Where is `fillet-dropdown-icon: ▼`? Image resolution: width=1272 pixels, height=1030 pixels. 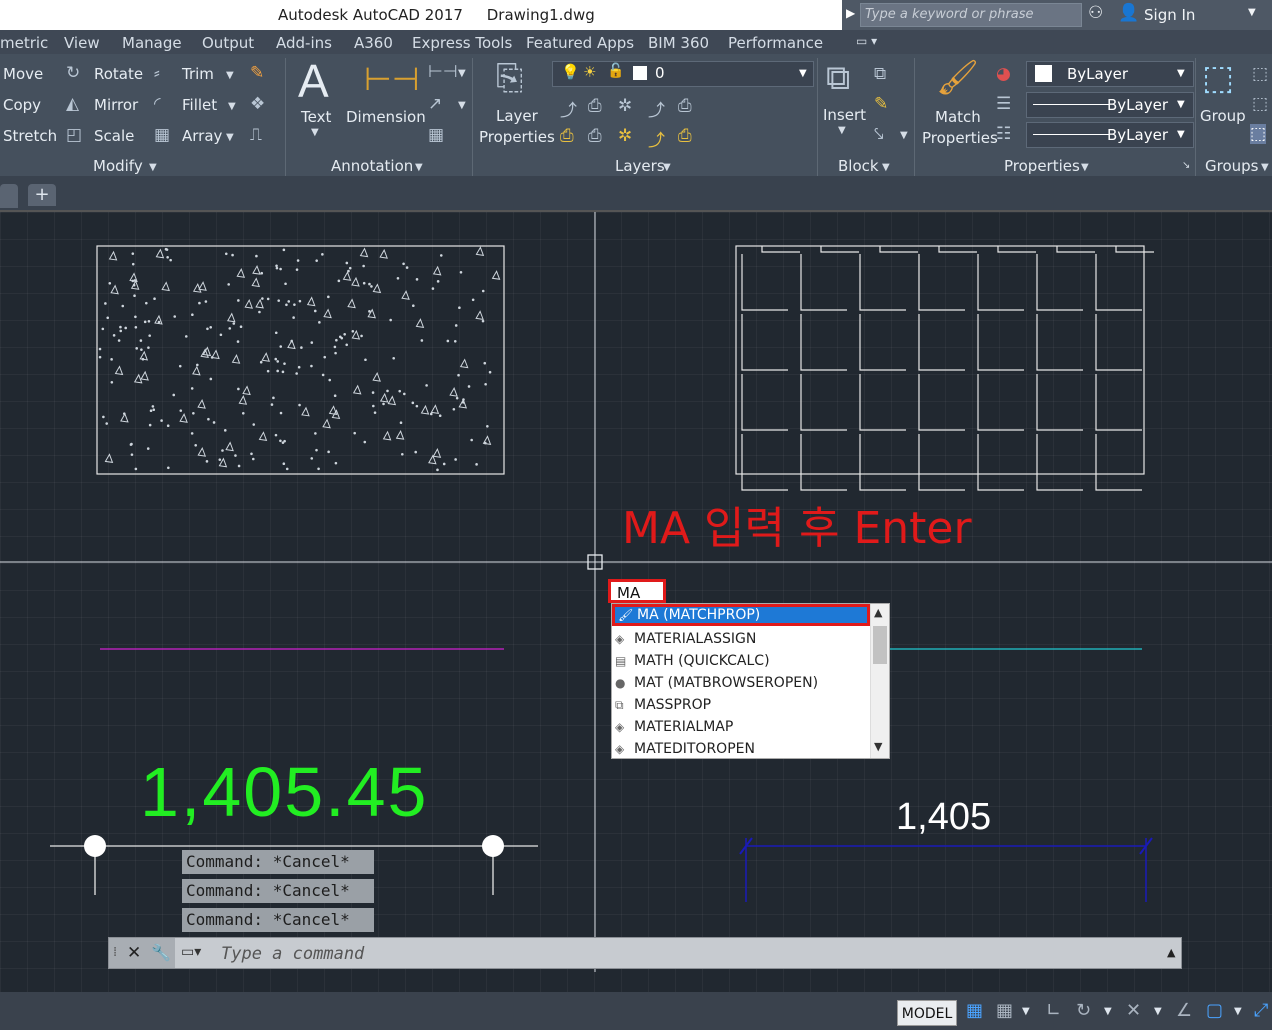 fillet-dropdown-icon: ▼ is located at coordinates (232, 106).